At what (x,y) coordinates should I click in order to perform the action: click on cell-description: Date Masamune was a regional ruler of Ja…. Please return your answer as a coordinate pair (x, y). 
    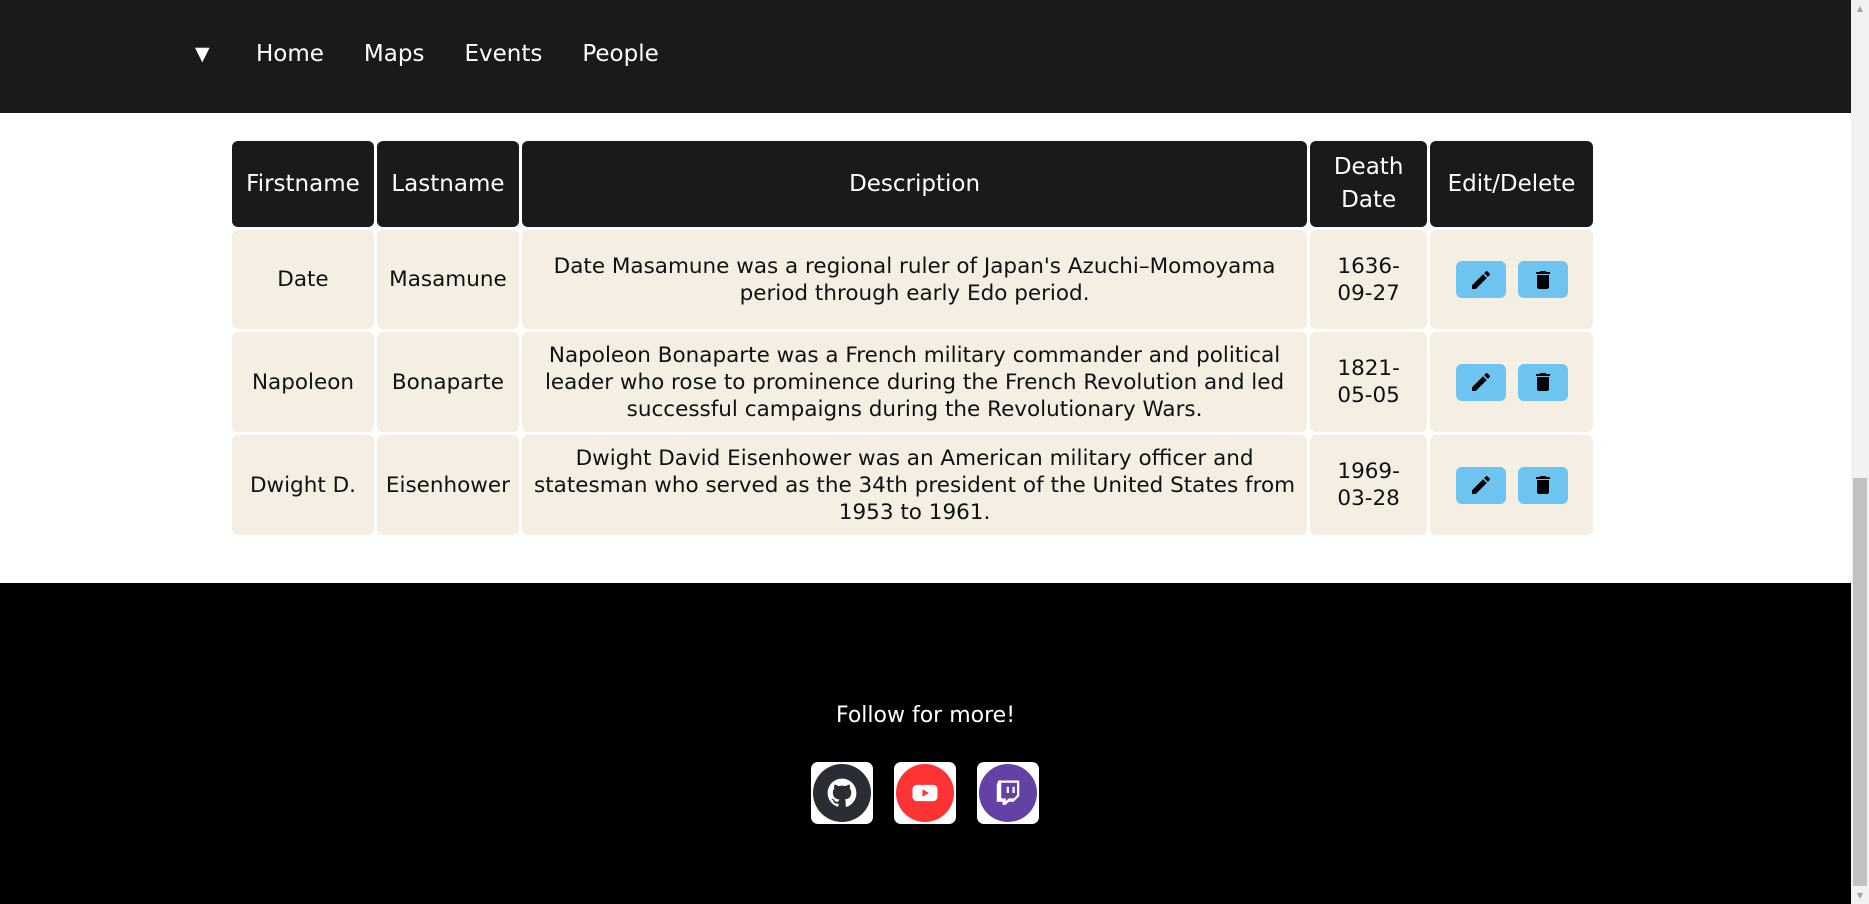
    Looking at the image, I should click on (914, 279).